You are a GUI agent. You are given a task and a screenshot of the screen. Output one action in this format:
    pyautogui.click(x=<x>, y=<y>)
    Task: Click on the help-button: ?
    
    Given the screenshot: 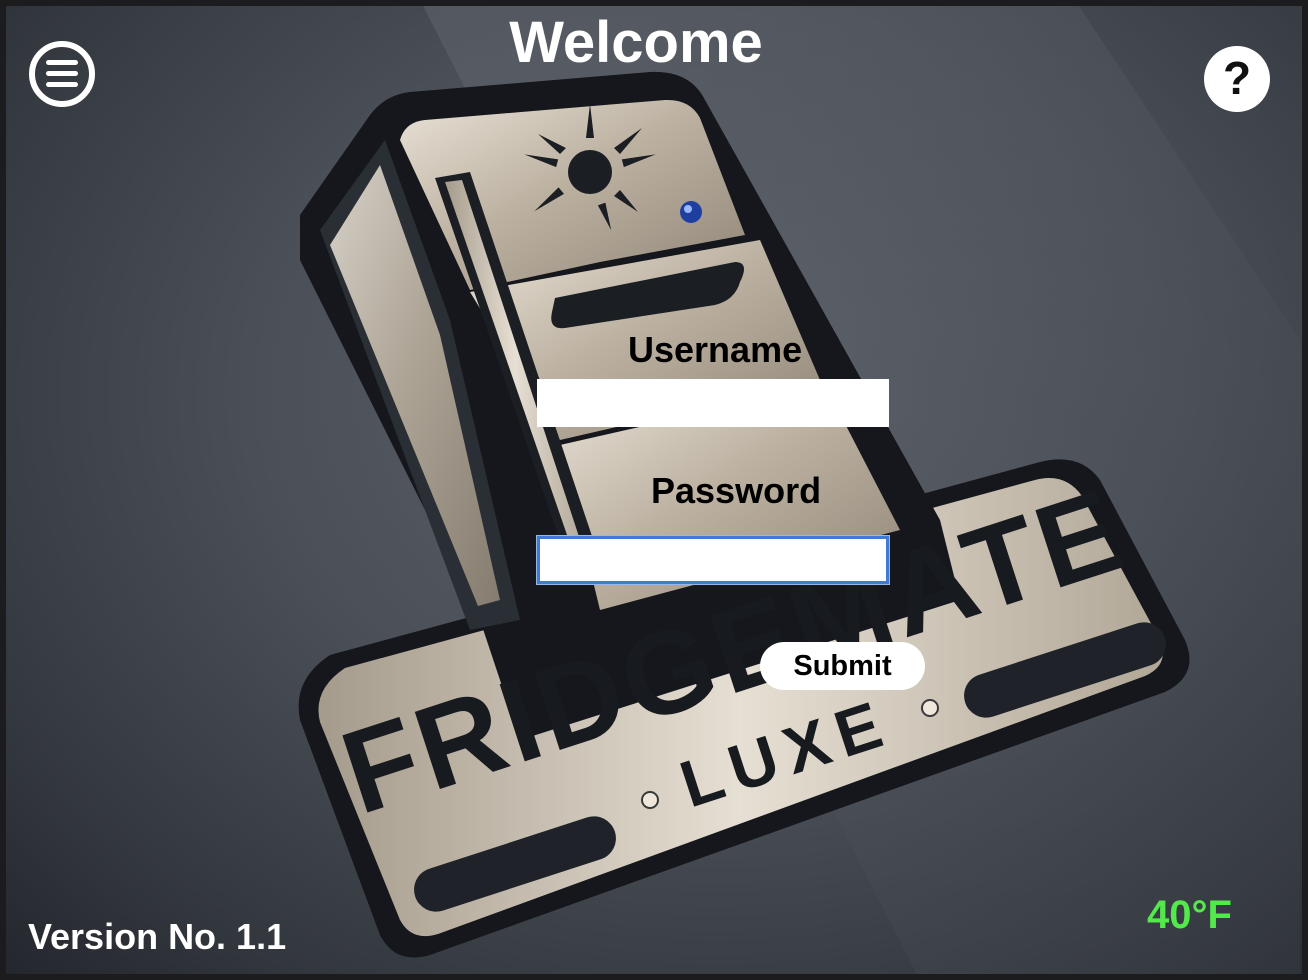 What is the action you would take?
    pyautogui.click(x=1237, y=79)
    